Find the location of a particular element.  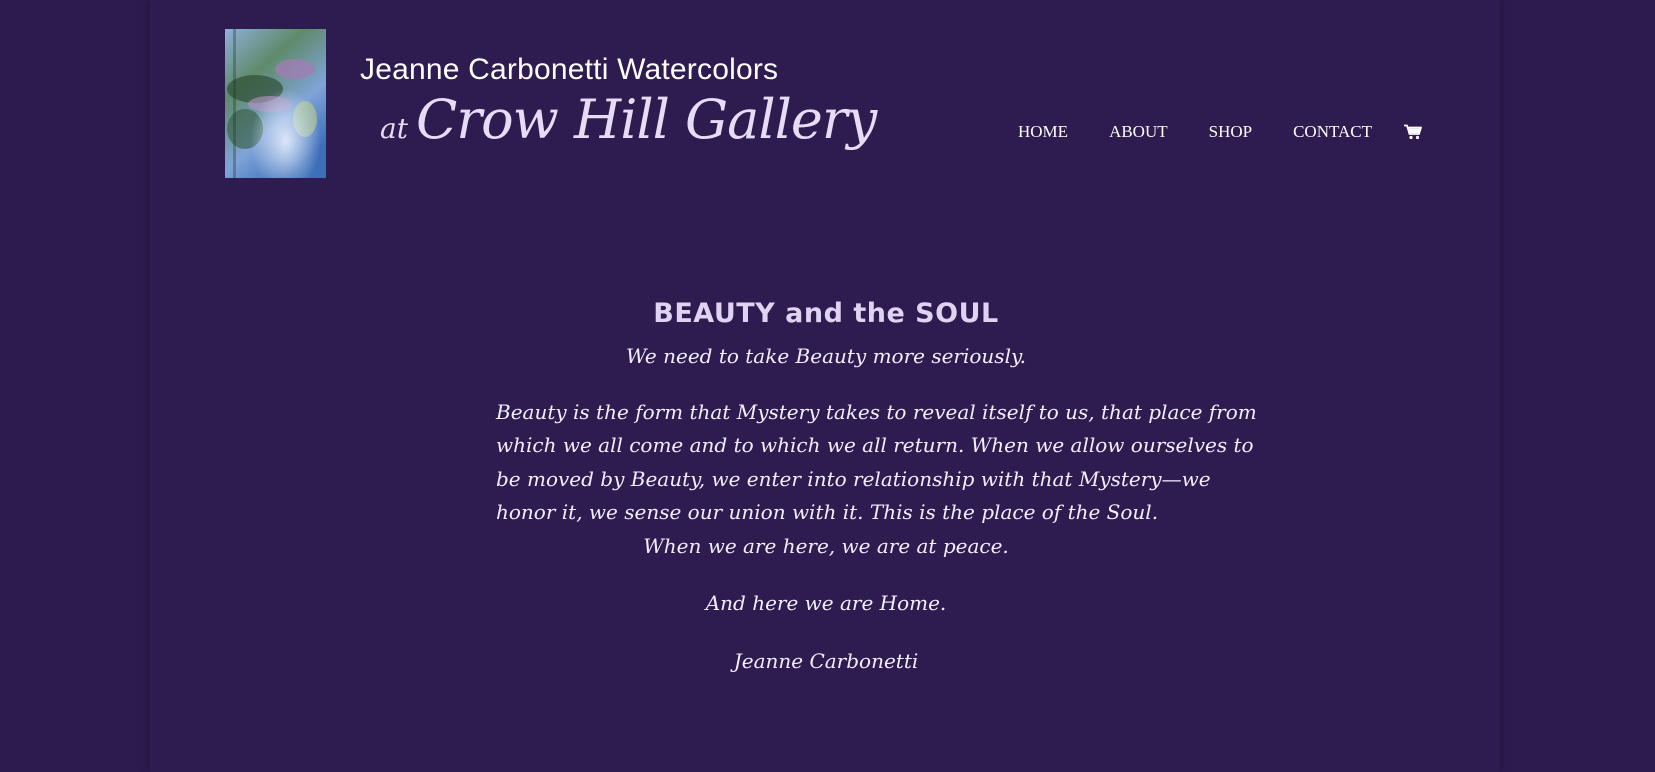

brand-at: at is located at coordinates (394, 128).